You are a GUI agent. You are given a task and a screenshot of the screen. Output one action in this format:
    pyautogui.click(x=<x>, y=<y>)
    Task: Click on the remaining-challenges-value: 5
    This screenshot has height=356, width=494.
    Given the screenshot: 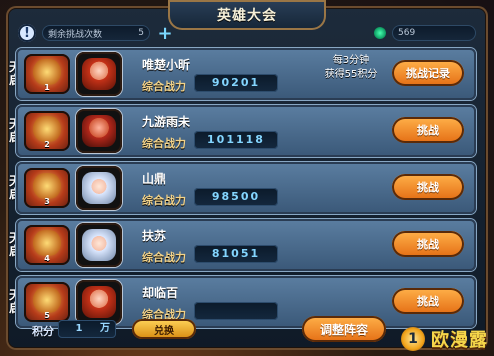 What is the action you would take?
    pyautogui.click(x=141, y=33)
    